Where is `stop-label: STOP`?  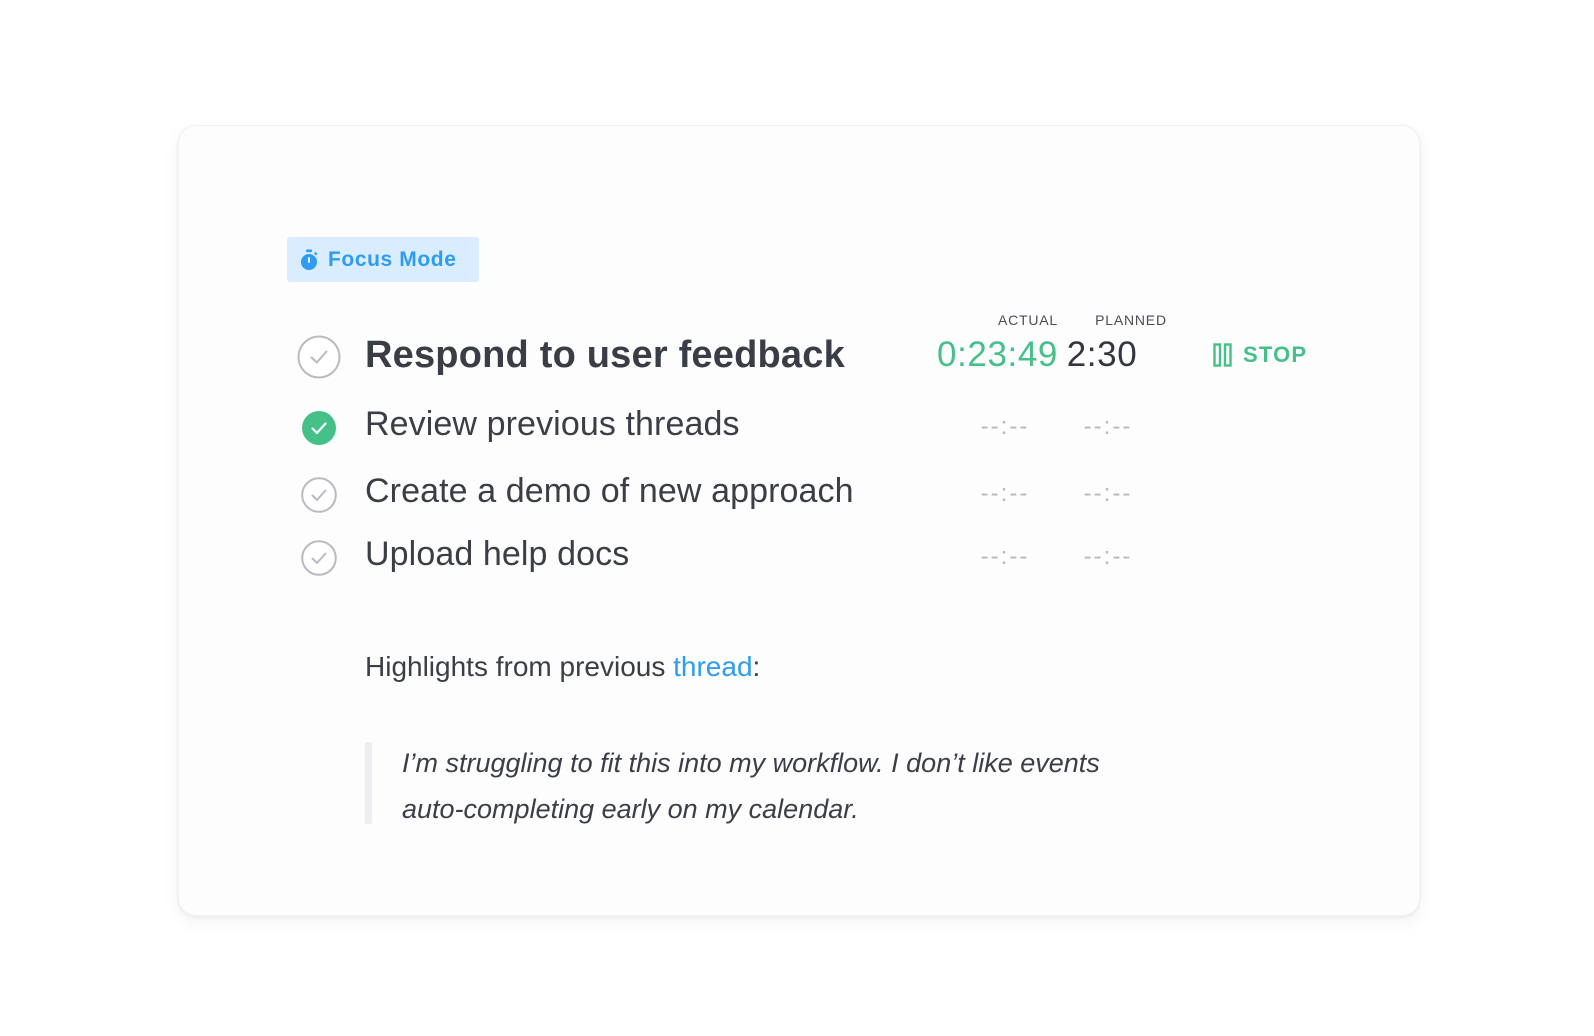 stop-label: STOP is located at coordinates (1275, 354).